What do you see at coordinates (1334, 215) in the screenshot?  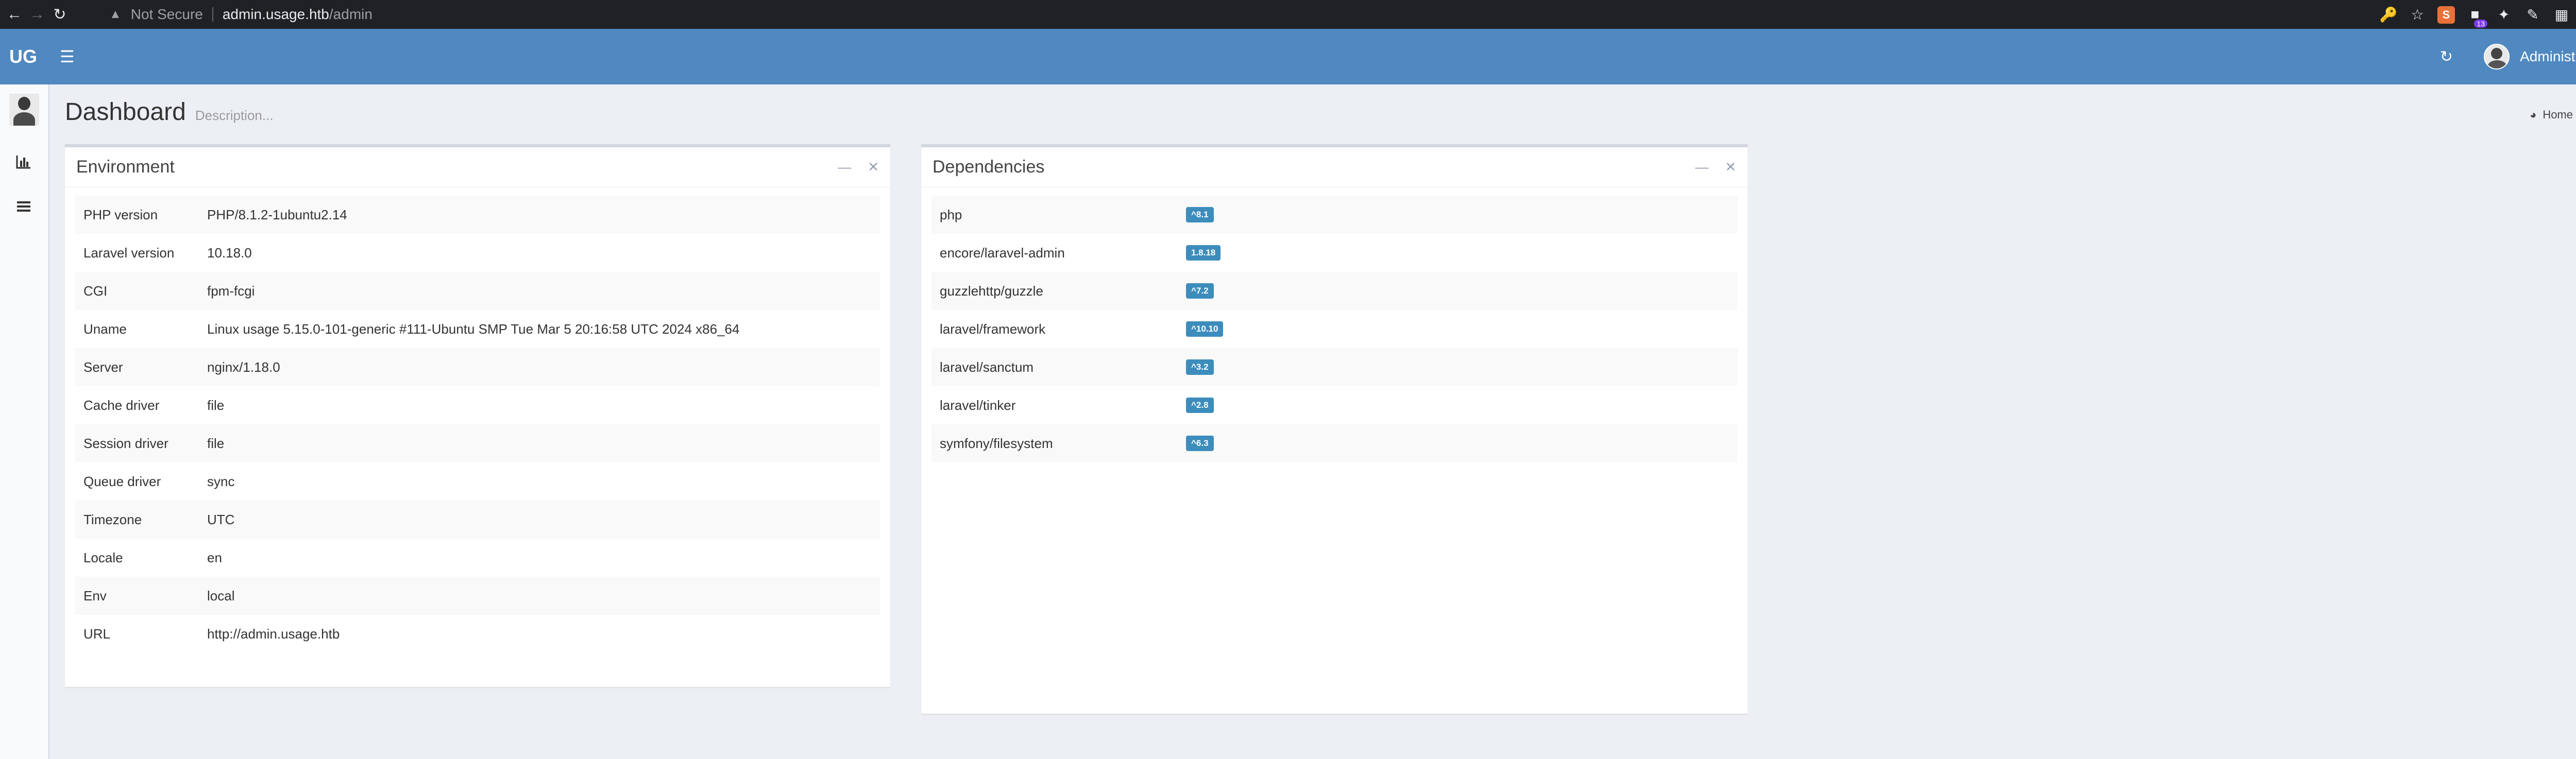 I see `table-row: php ^8.1` at bounding box center [1334, 215].